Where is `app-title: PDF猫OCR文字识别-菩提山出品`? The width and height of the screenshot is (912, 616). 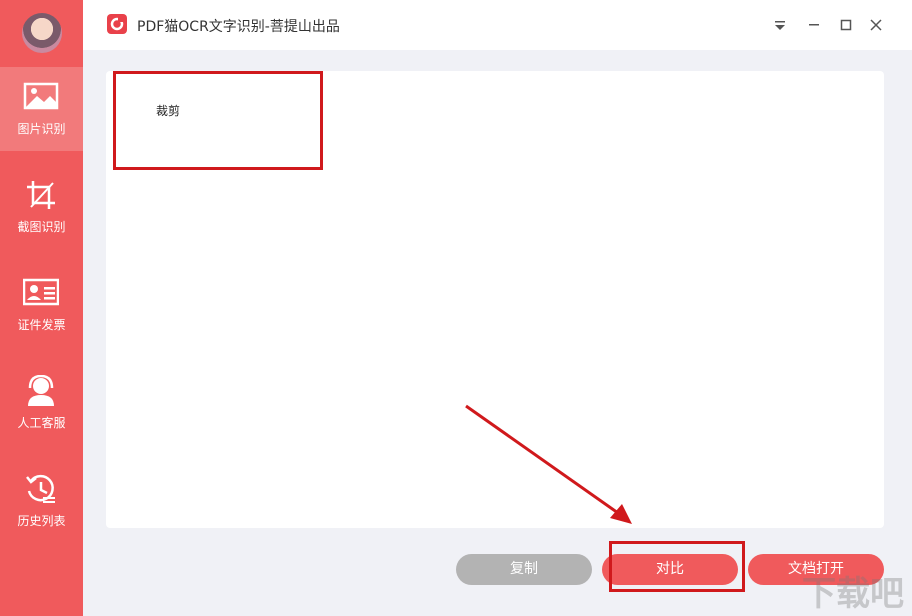 app-title: PDF猫OCR文字识别-菩提山出品 is located at coordinates (238, 27).